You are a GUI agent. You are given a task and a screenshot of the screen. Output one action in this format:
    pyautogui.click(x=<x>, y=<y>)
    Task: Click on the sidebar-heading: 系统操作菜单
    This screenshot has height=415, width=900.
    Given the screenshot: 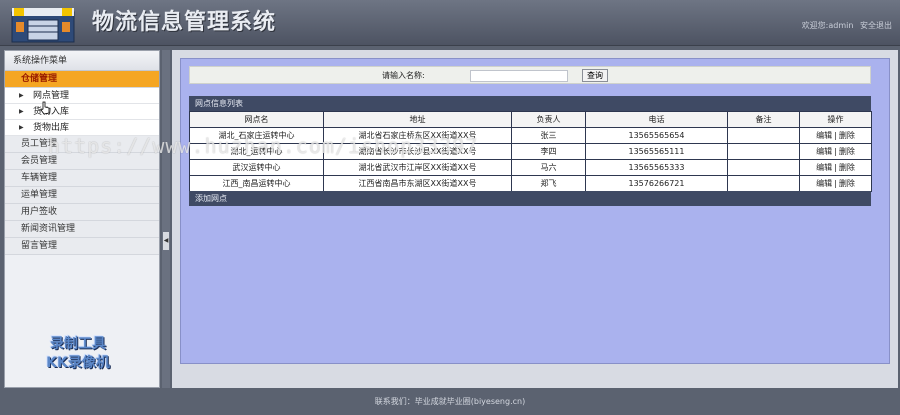 What is the action you would take?
    pyautogui.click(x=82, y=61)
    